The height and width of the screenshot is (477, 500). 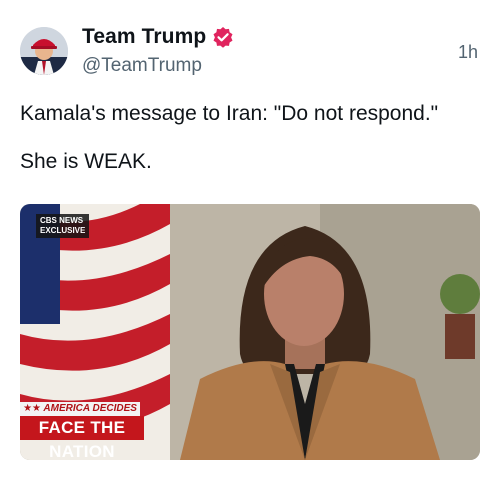 What do you see at coordinates (86, 161) in the screenshot?
I see `tweet-text-line-2: She is WEAK.` at bounding box center [86, 161].